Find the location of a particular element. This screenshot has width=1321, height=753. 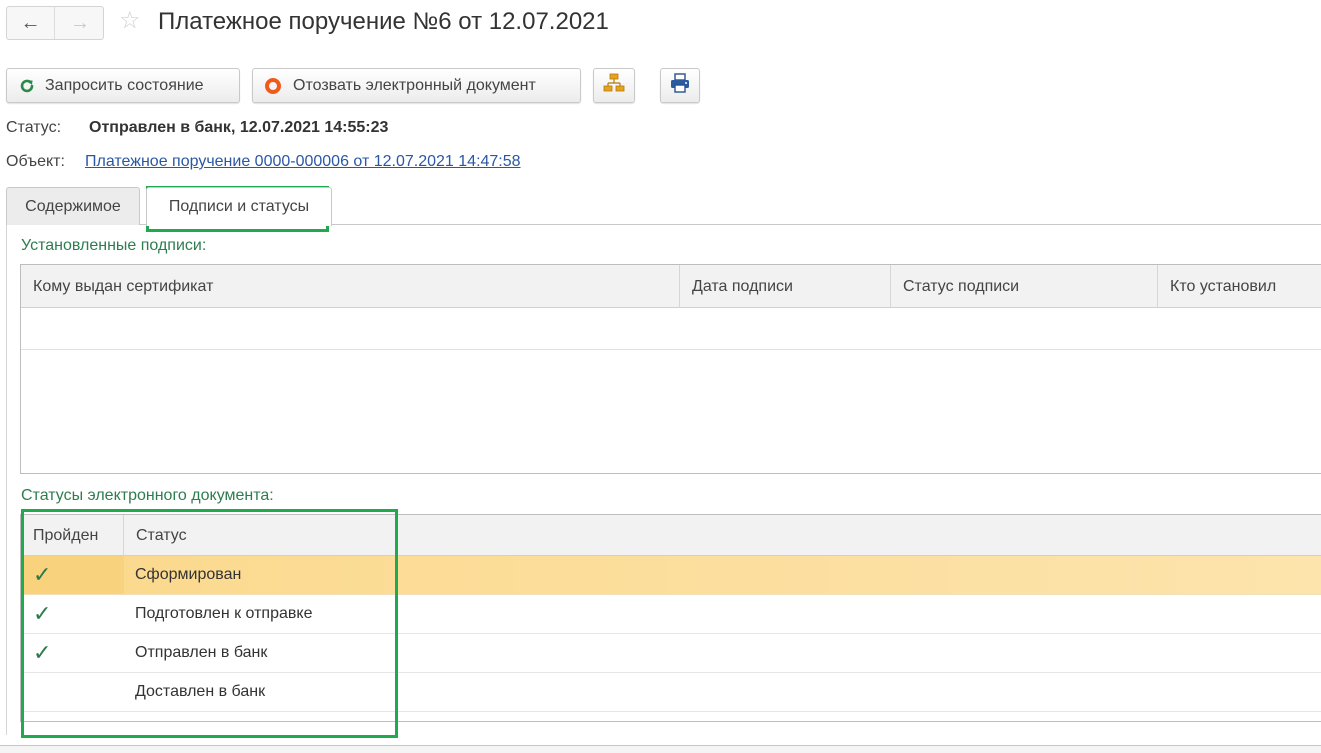

column-signed-by: Кто установил is located at coordinates (1239, 286).